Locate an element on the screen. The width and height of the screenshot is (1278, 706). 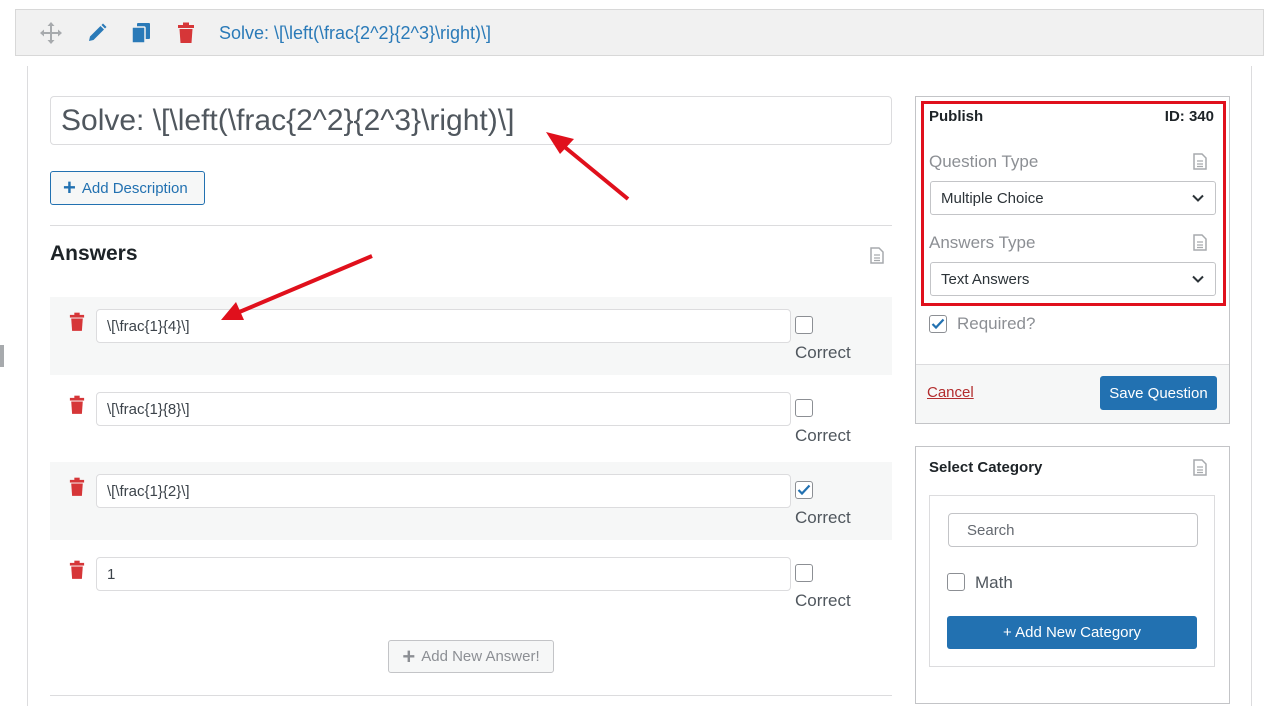
annotation-arrow-line is located at coordinates (594, 171).